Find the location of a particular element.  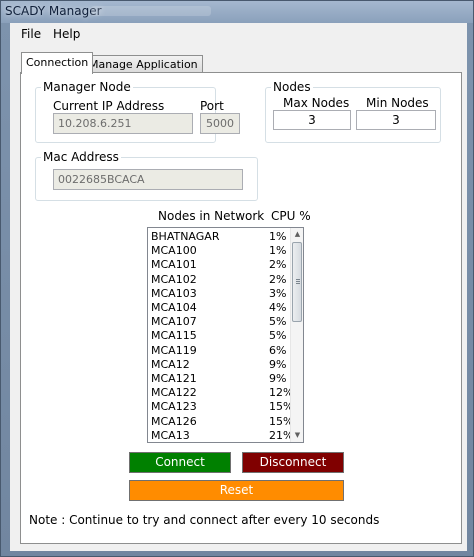

node-name: MCA123 is located at coordinates (174, 407).